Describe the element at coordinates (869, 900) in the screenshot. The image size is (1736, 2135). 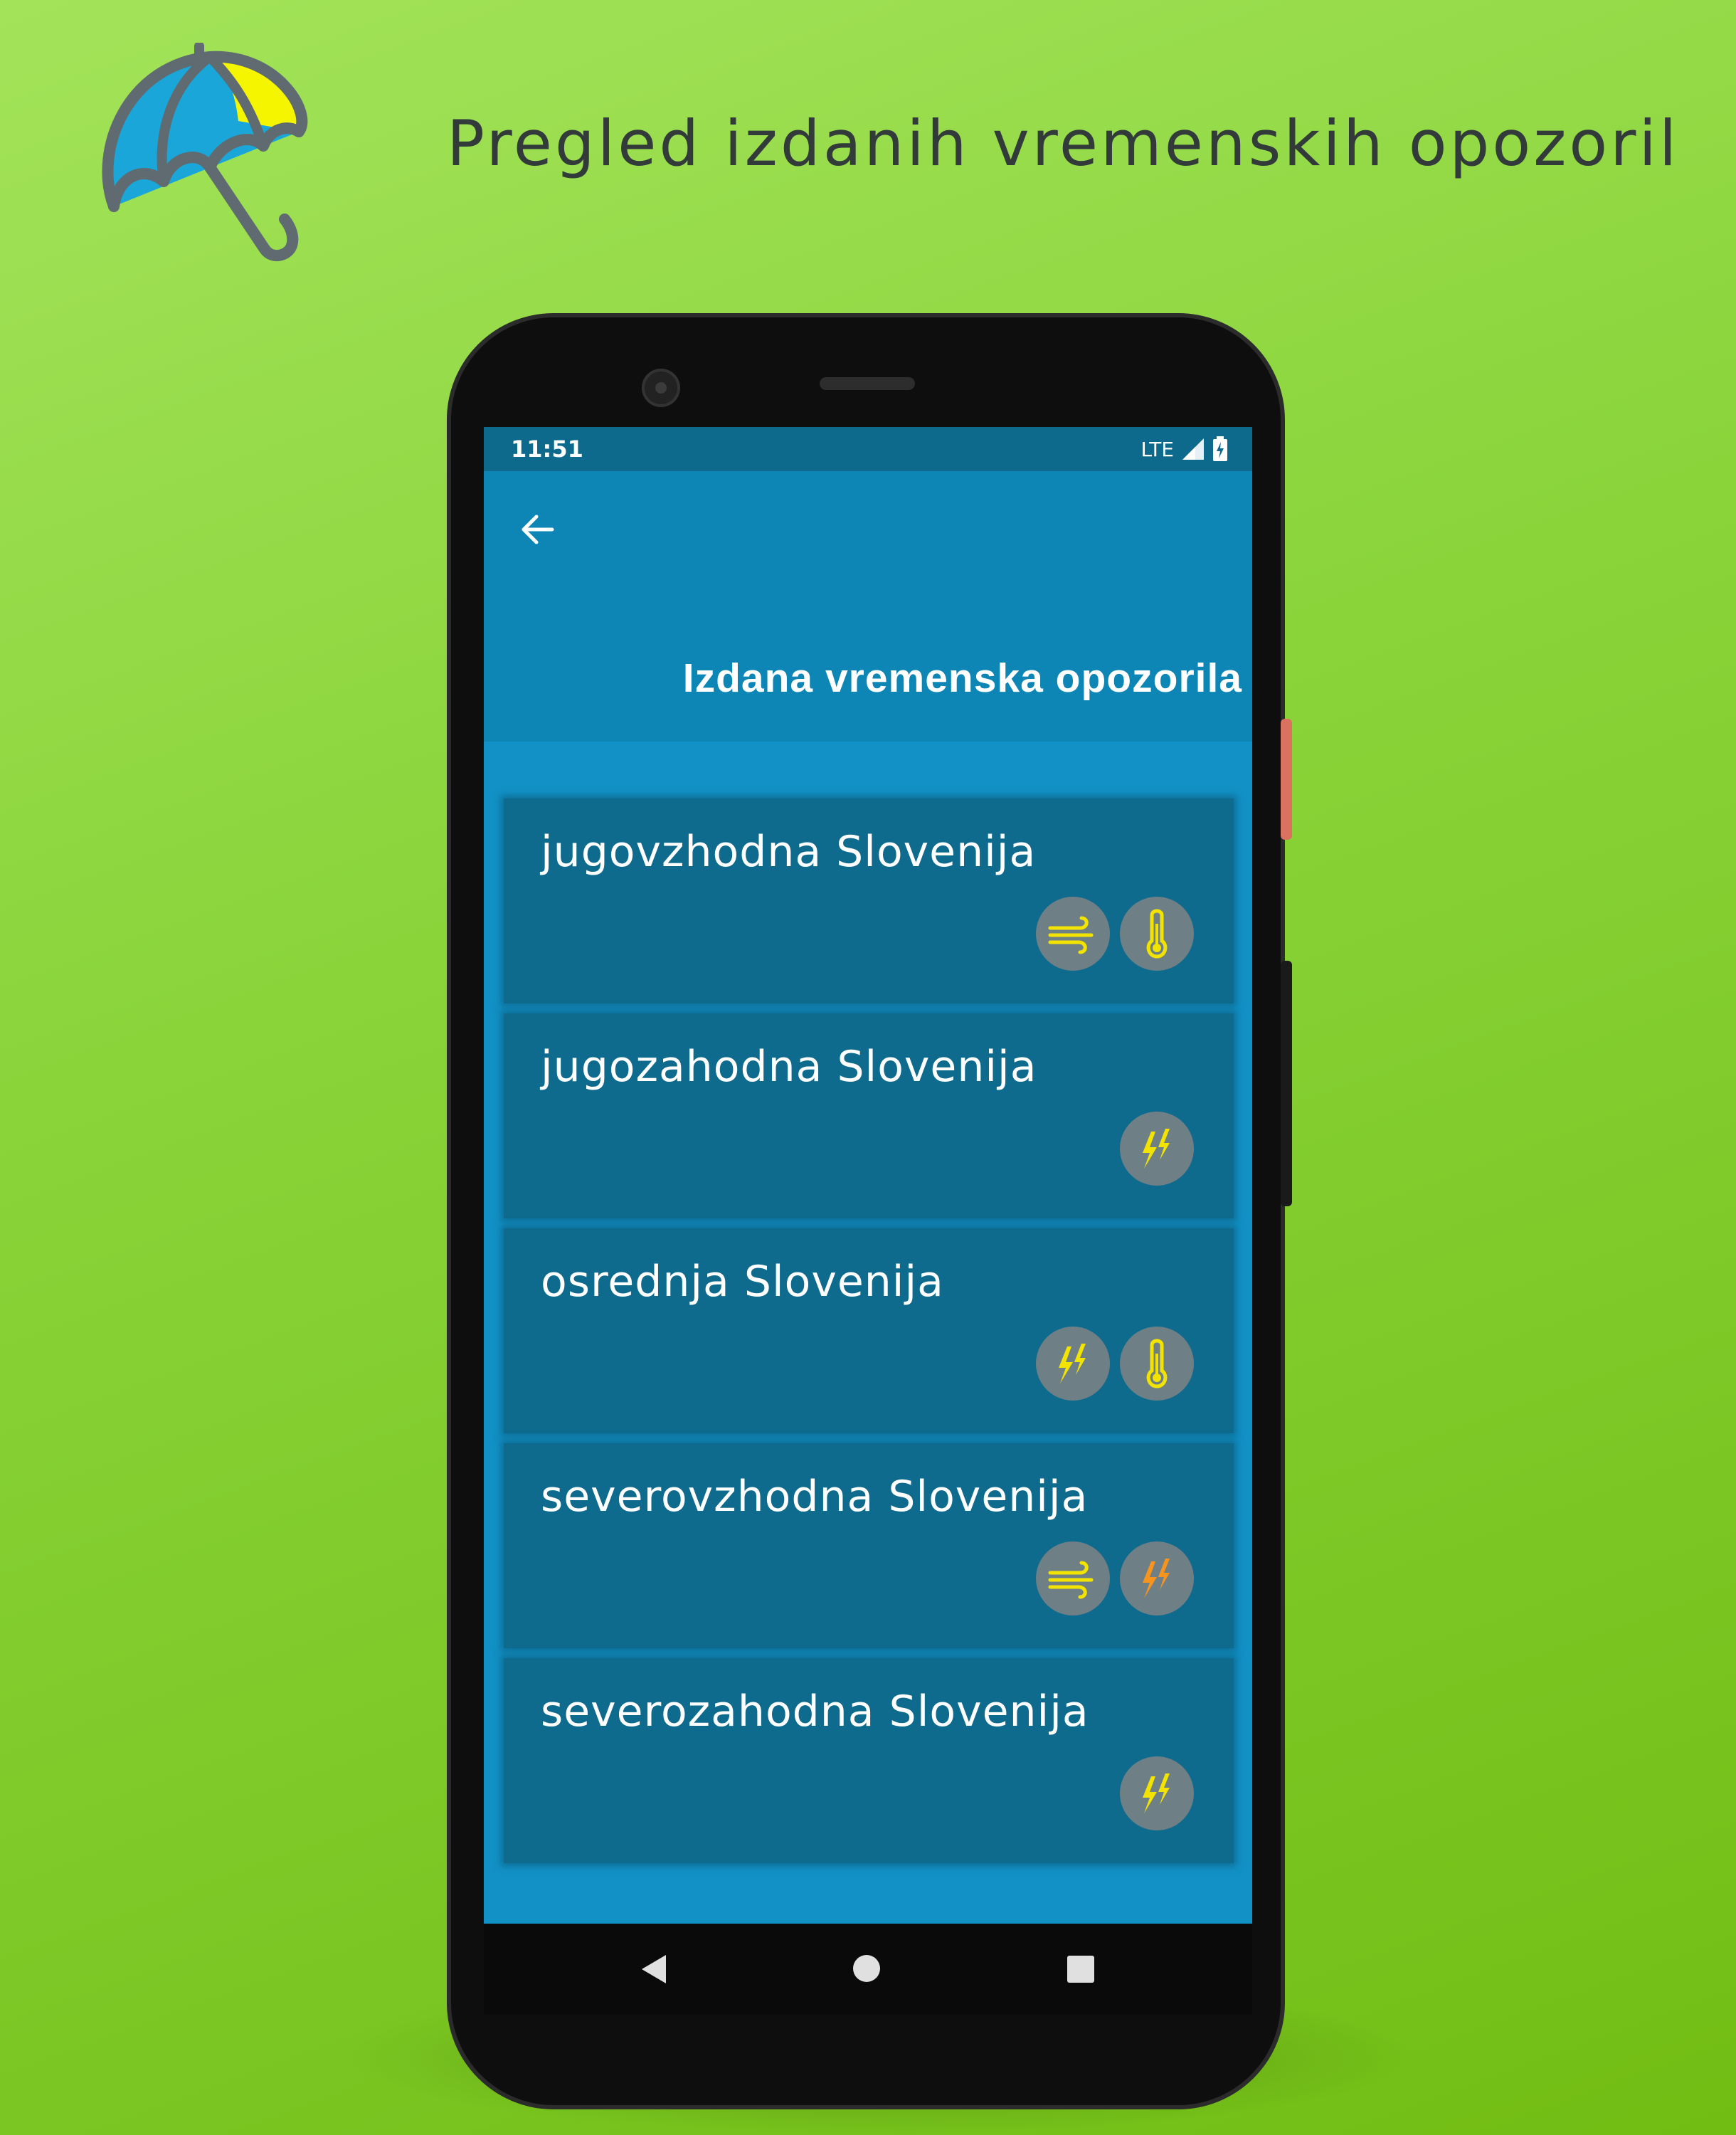
I see `warning-card: jugovzhodna Slovenija` at that location.